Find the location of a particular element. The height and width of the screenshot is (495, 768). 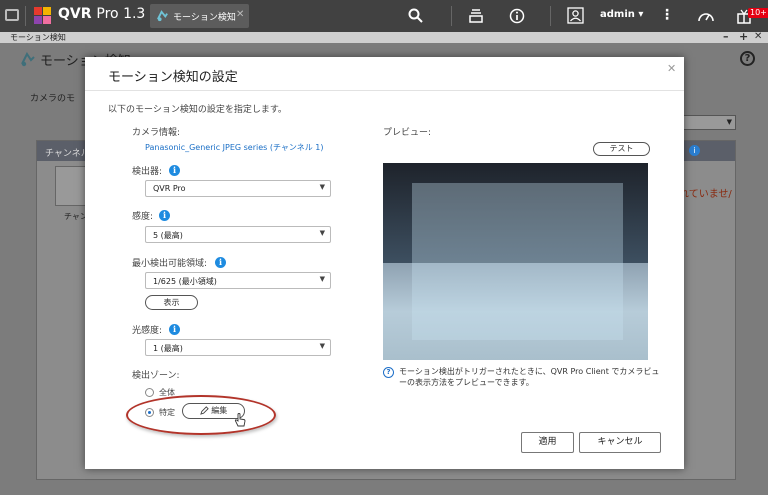

light-sensitivity-select: 1 (最高) ▼ is located at coordinates (238, 347).